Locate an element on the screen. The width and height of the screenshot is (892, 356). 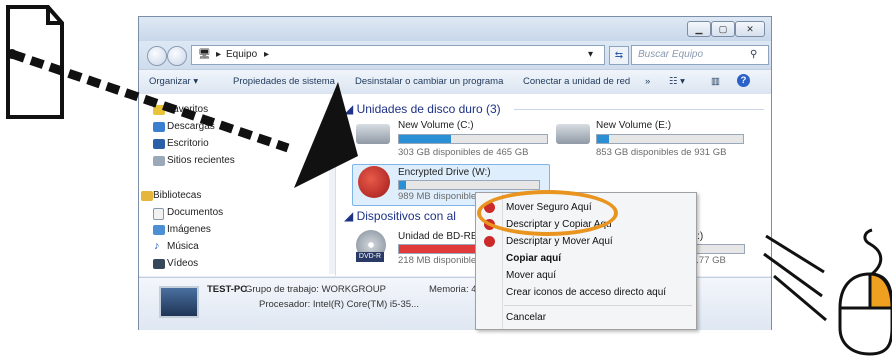
menu-item-decrypt-move: Descriptar y Mover Aquí is located at coordinates (586, 241).